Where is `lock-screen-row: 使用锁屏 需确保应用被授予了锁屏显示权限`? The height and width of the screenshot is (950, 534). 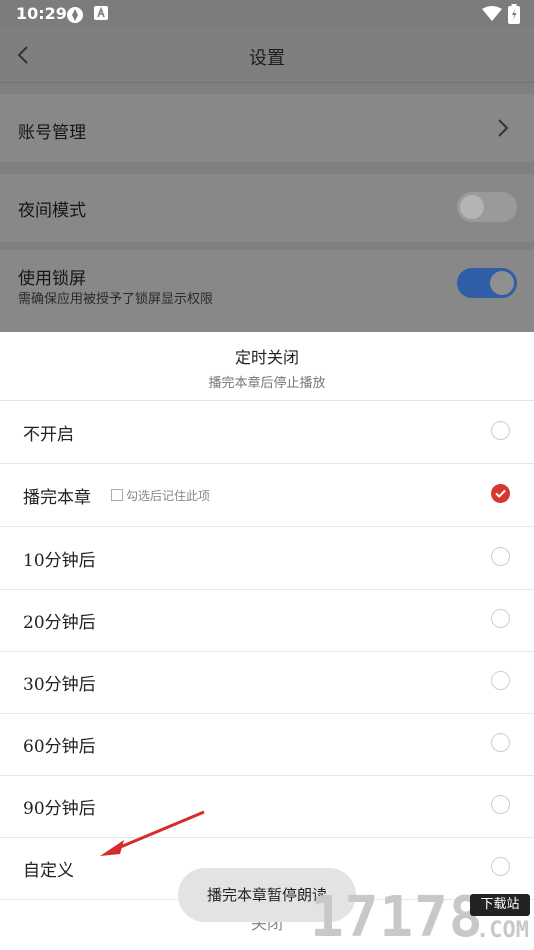
lock-screen-row: 使用锁屏 需确保应用被授予了锁屏显示权限 is located at coordinates (267, 291).